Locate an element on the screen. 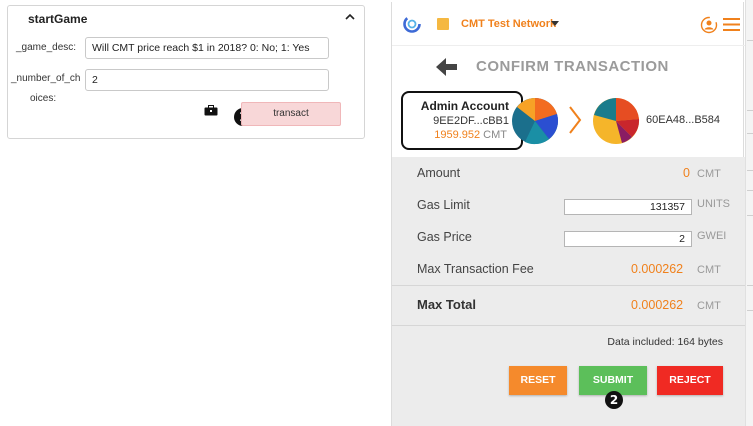  network-status-icon is located at coordinates (443, 24).